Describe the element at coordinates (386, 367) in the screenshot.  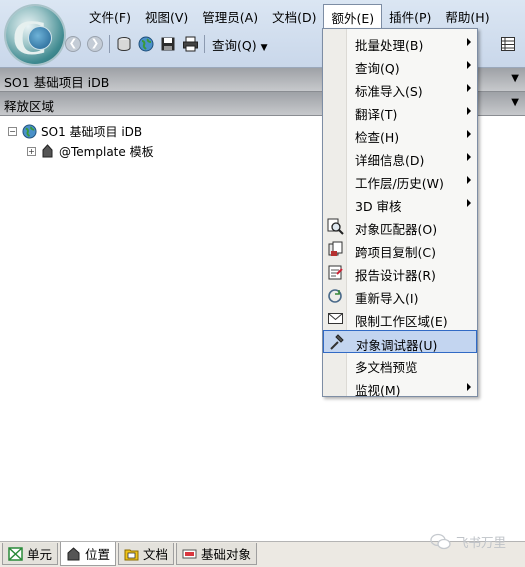
I see `menu-item-label: 多文档预览` at that location.